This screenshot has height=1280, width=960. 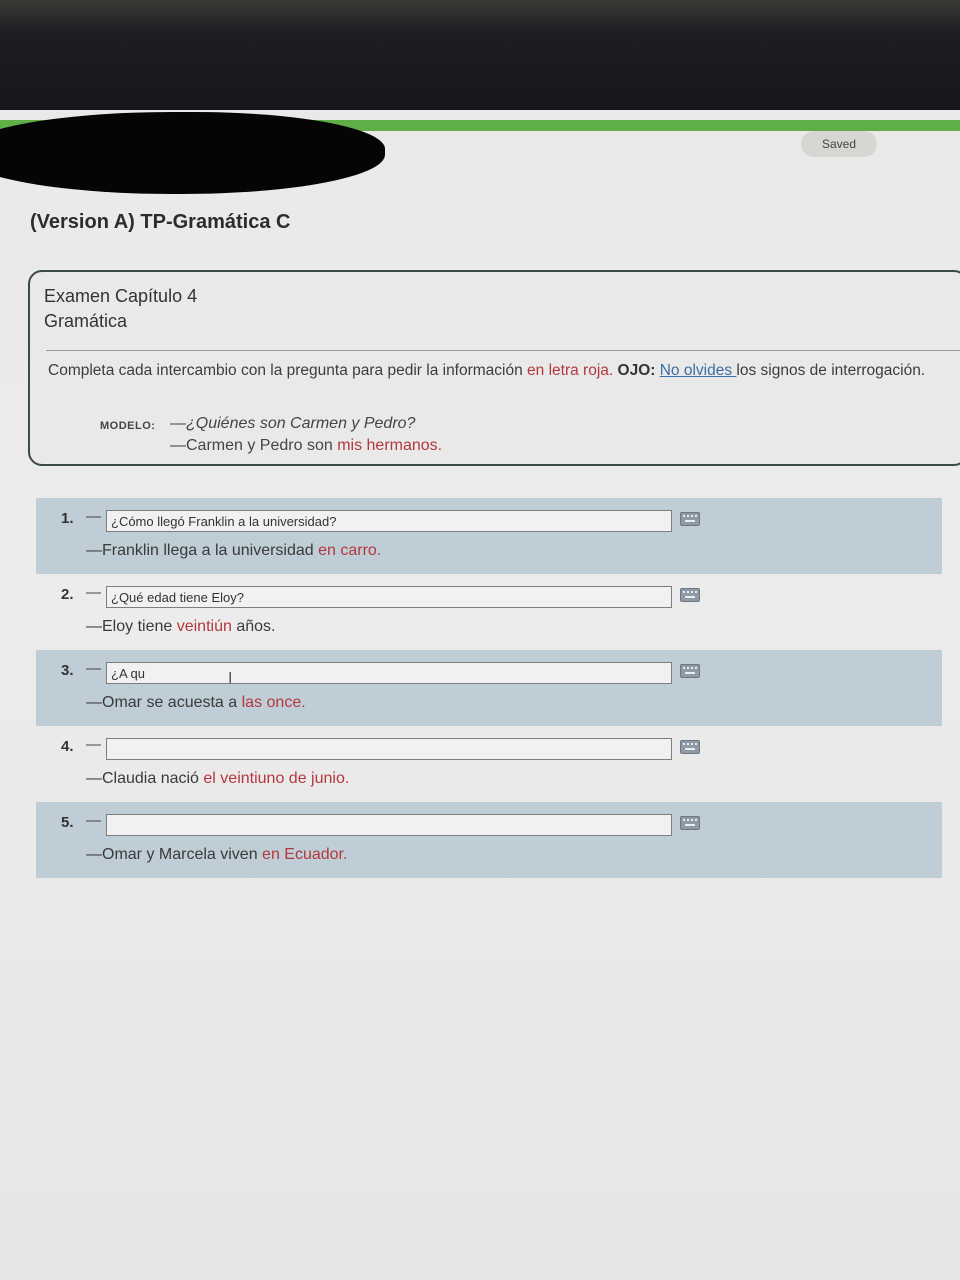 What do you see at coordinates (276, 778) in the screenshot?
I see `answer-red-text: el veintiuno de junio.` at bounding box center [276, 778].